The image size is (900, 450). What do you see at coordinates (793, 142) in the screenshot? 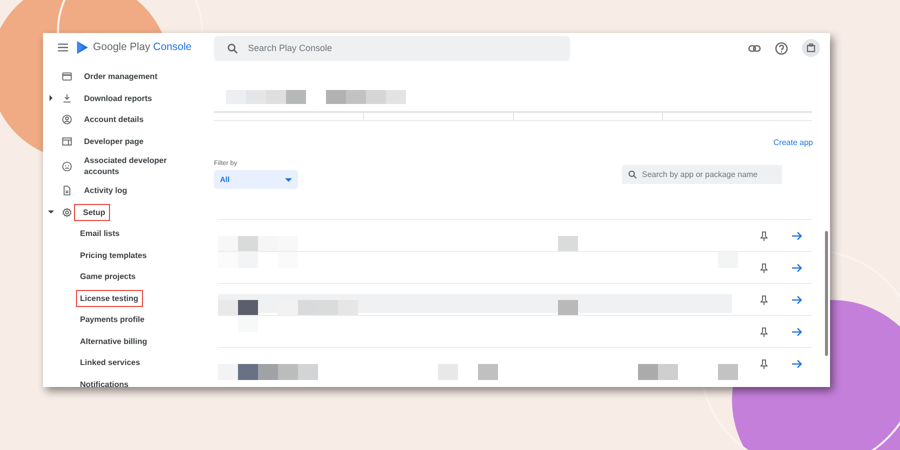
I see `create-app-link: Create app` at bounding box center [793, 142].